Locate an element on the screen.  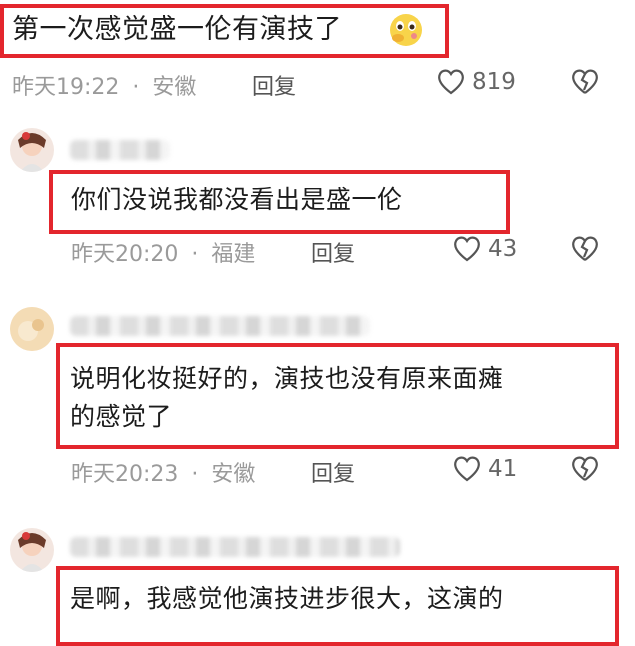
comment-1-text: 第一次感觉盛一伦有演技了 is located at coordinates (177, 29).